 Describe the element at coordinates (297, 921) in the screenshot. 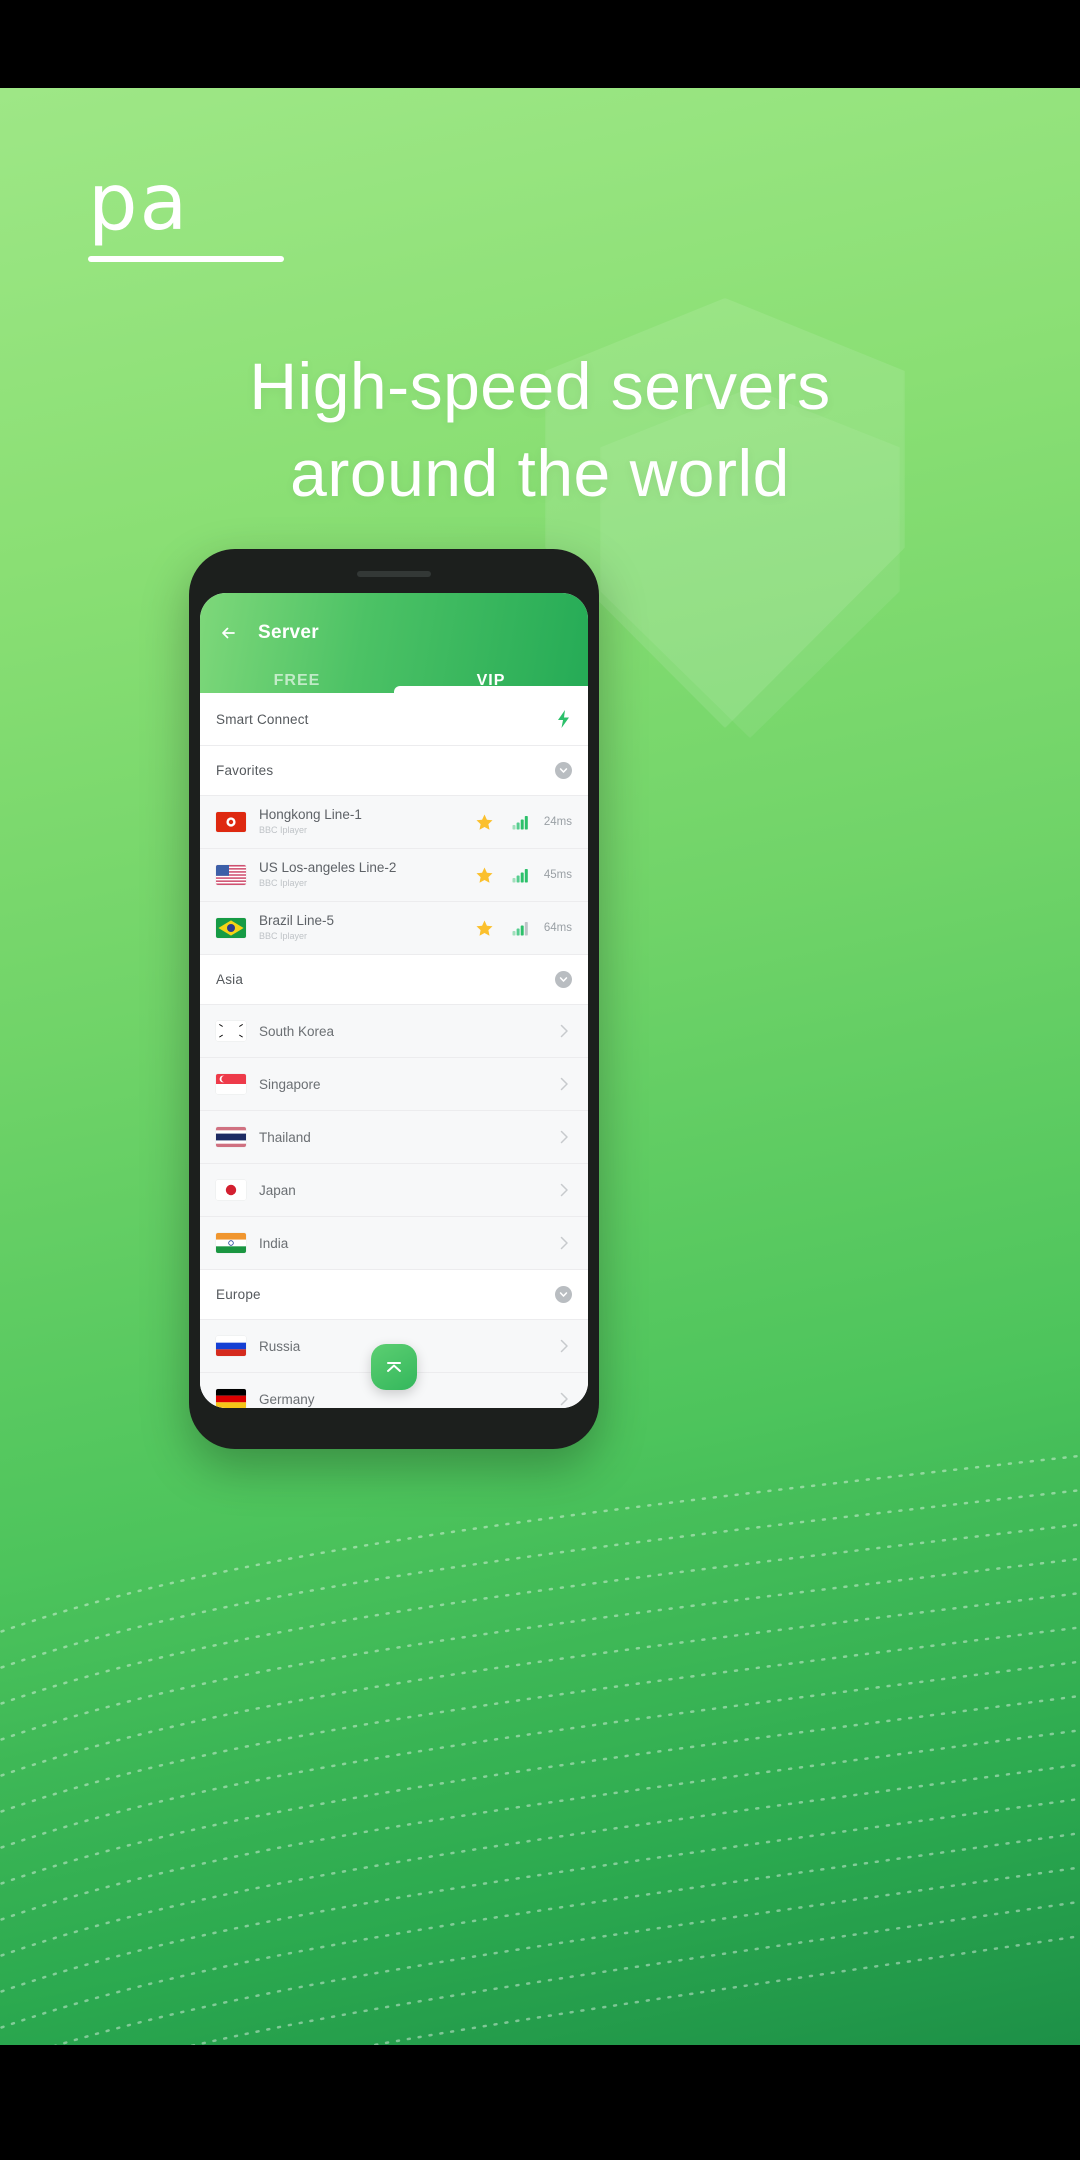

I see `server-name: Brazil Line-5` at that location.